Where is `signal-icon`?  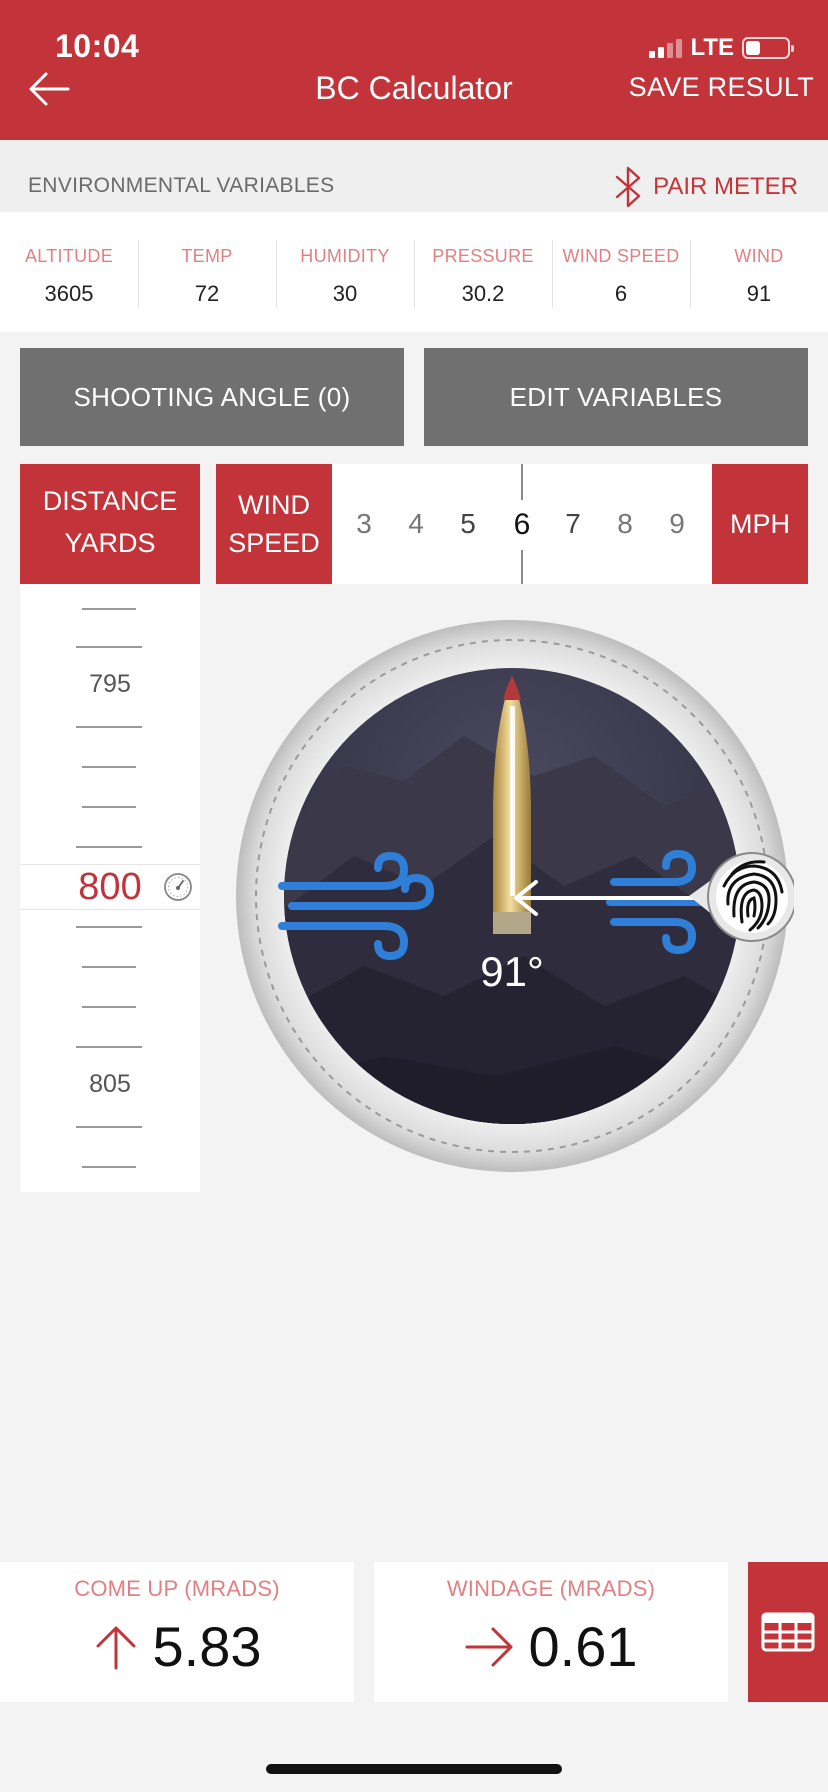
signal-icon is located at coordinates (666, 48).